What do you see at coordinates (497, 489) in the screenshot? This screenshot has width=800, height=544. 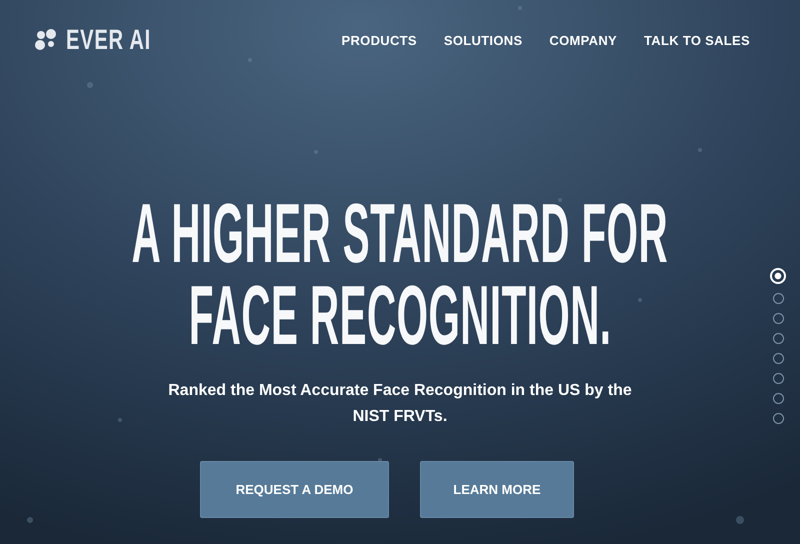 I see `cta-button: LEARN MORE` at bounding box center [497, 489].